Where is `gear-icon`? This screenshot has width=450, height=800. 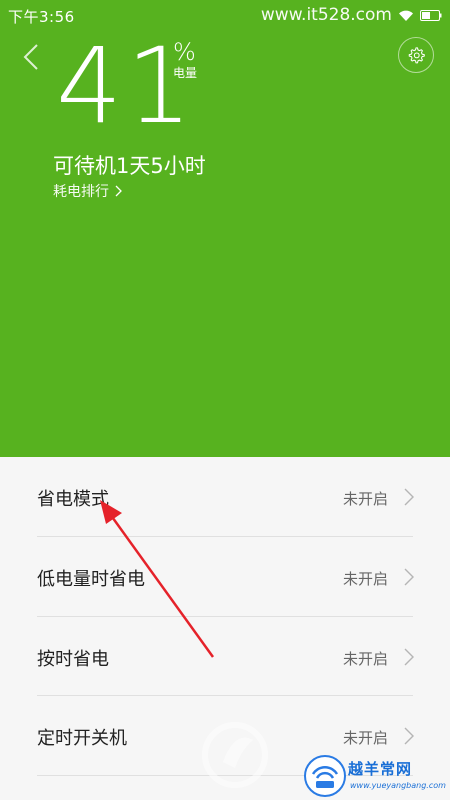
gear-icon is located at coordinates (416, 55).